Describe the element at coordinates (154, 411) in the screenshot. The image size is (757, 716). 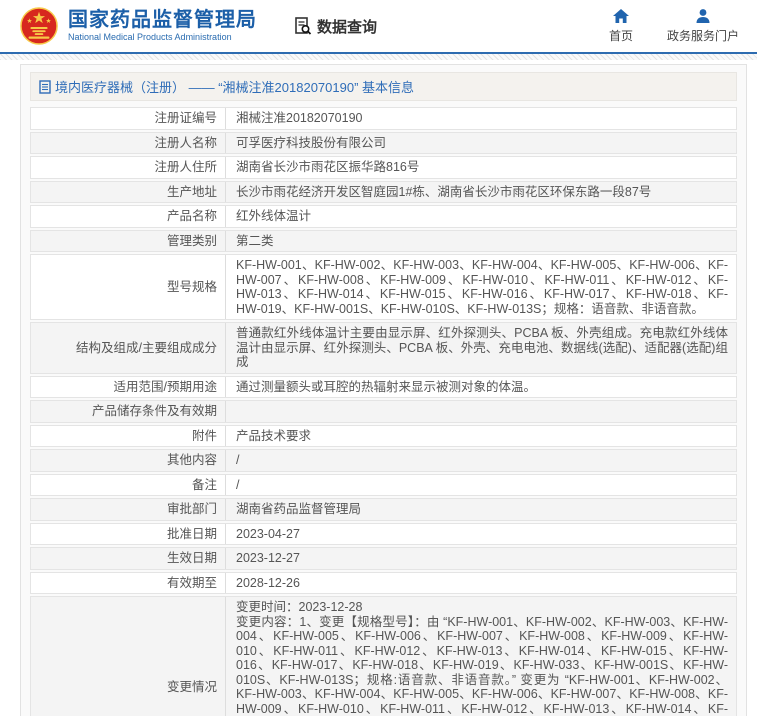
I see `row-label-text: 产品储存条件及有效期` at that location.